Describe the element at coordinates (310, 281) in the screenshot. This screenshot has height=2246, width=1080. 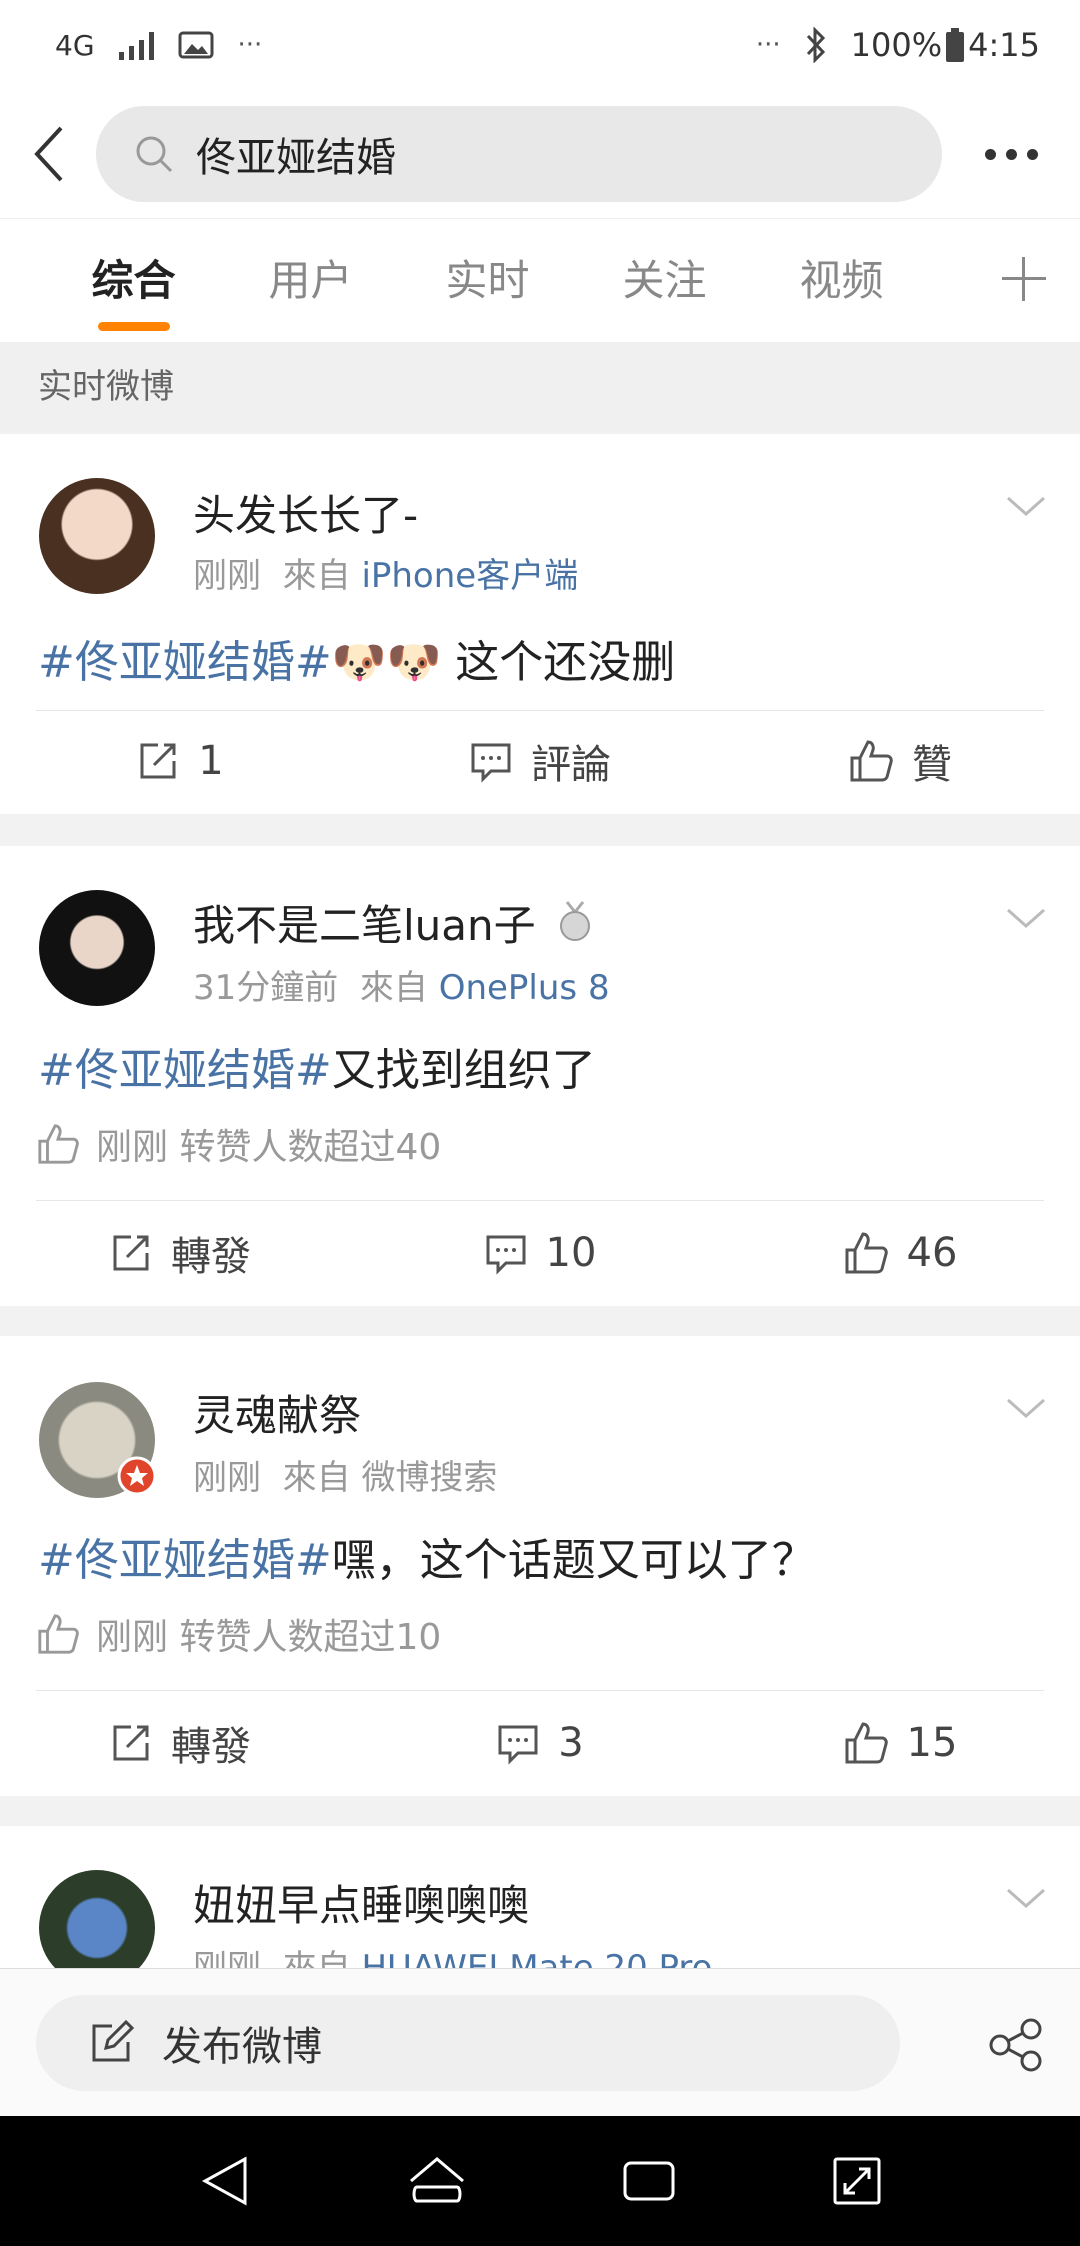
I see `tab-users: 用户` at that location.